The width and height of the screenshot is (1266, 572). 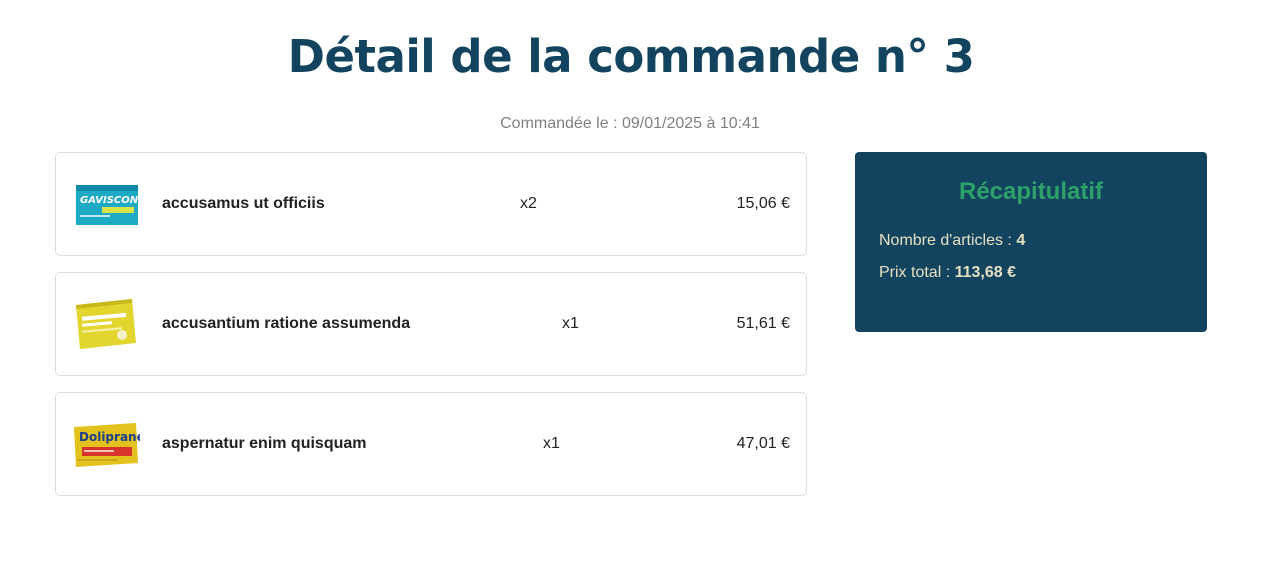 I want to click on product-image-gaviscon: GAVISCON, so click(x=107, y=205).